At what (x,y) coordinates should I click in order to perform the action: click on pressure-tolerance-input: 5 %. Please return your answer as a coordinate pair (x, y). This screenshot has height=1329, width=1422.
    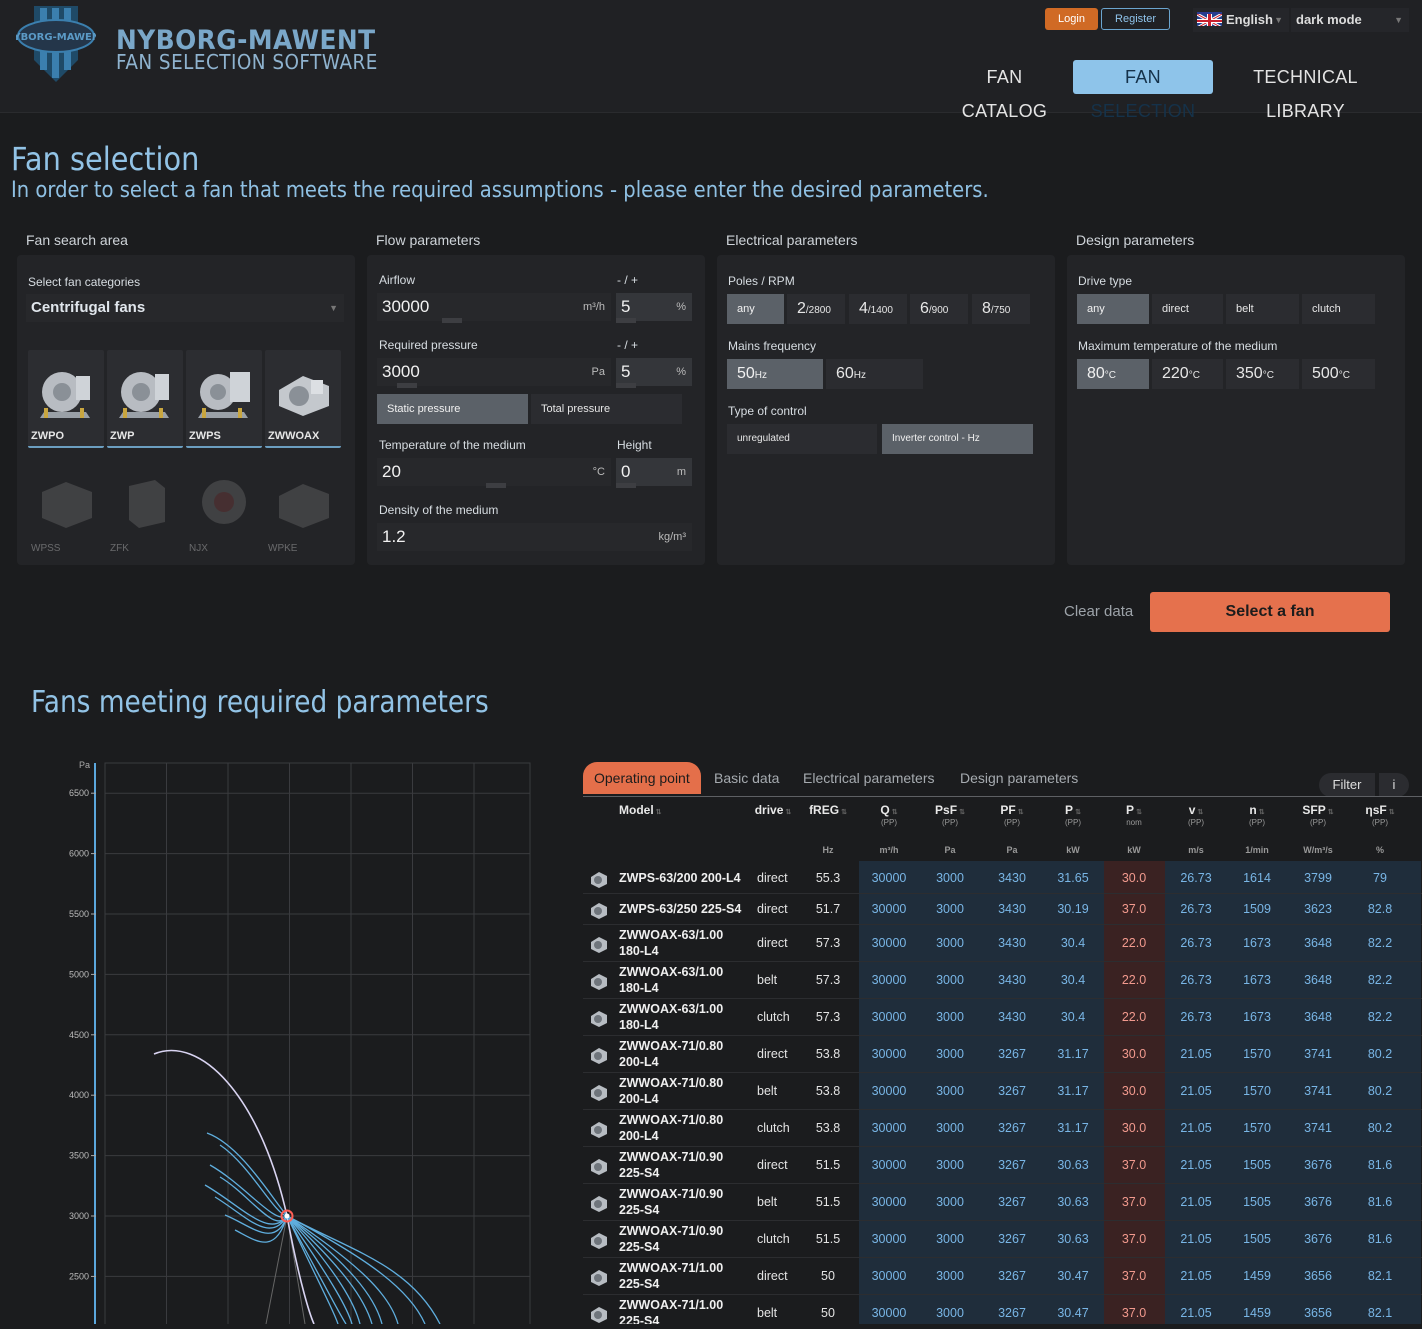
    Looking at the image, I should click on (654, 373).